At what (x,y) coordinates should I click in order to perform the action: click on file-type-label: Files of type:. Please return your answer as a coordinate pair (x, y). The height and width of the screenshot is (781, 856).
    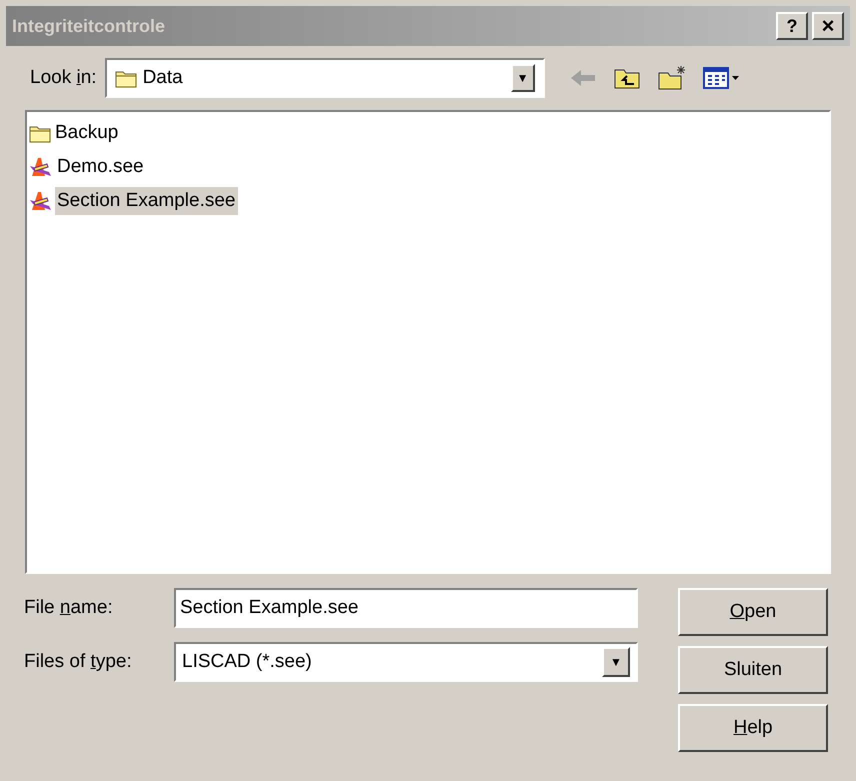
    Looking at the image, I should click on (78, 662).